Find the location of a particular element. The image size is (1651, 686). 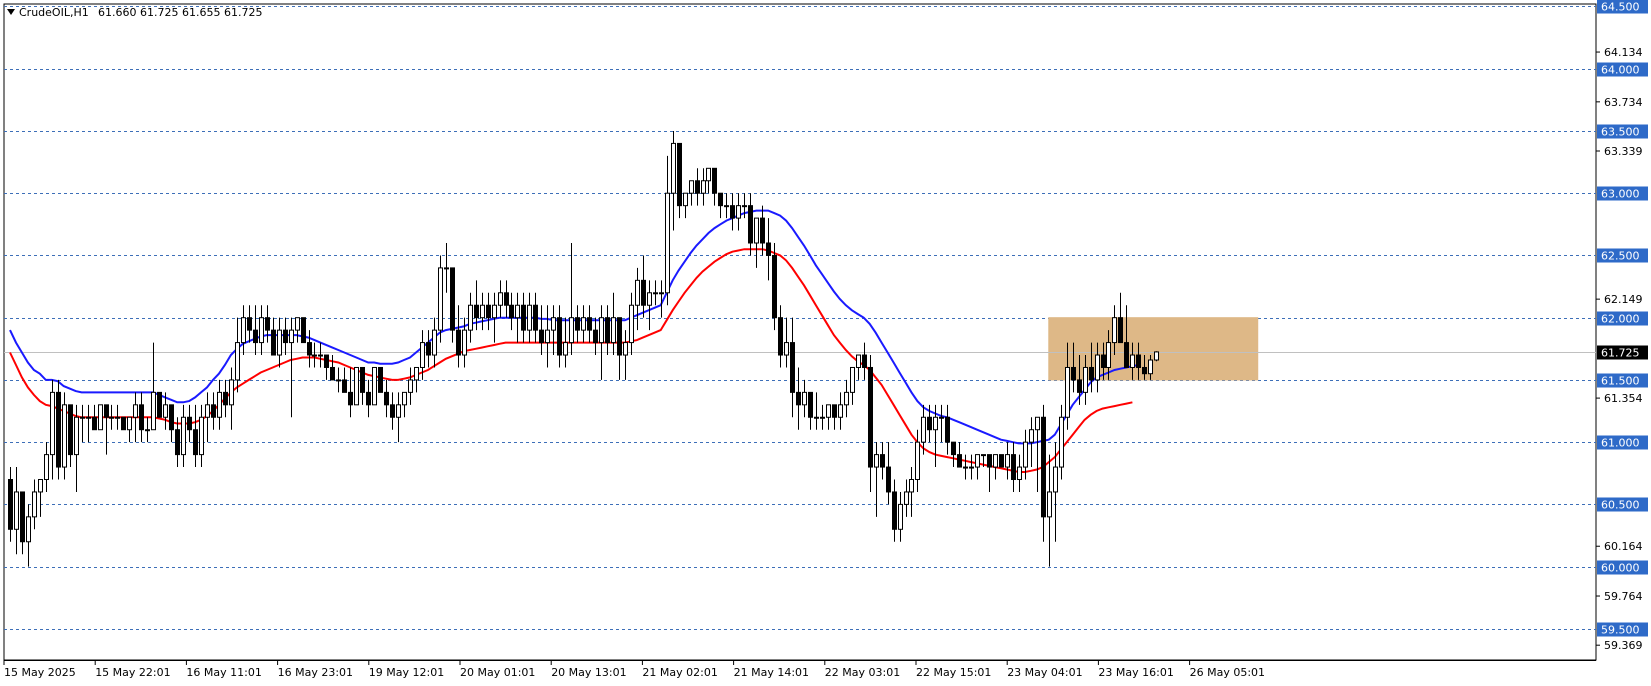

price-level-label: 62.500 is located at coordinates (1620, 256).